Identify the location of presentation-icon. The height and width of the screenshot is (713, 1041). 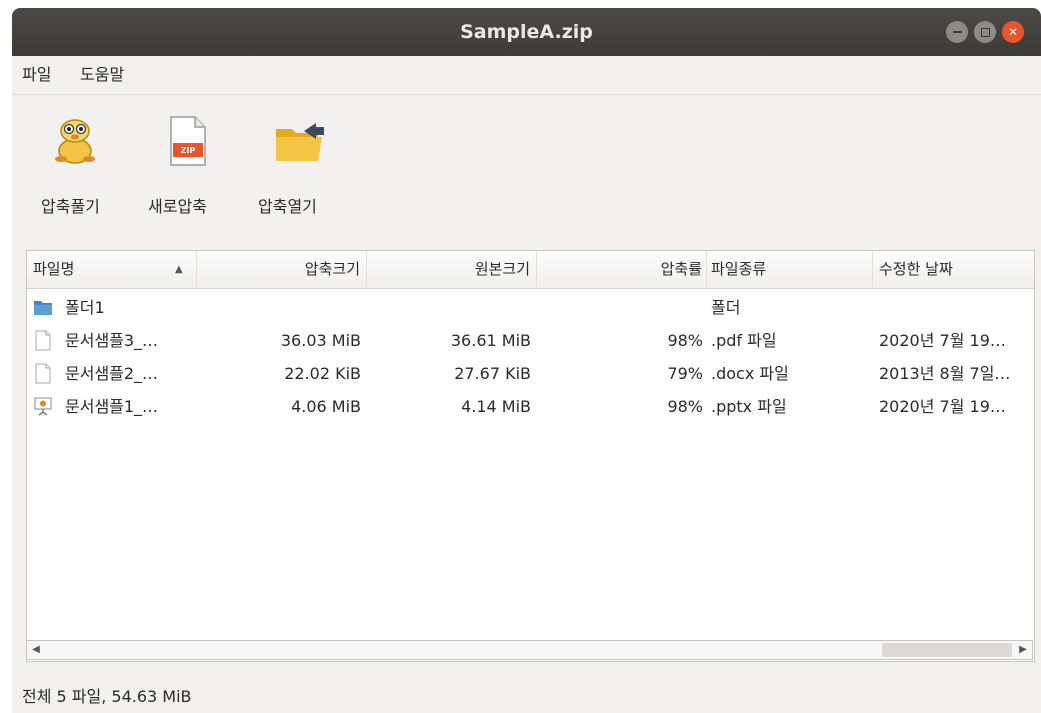
(43, 406).